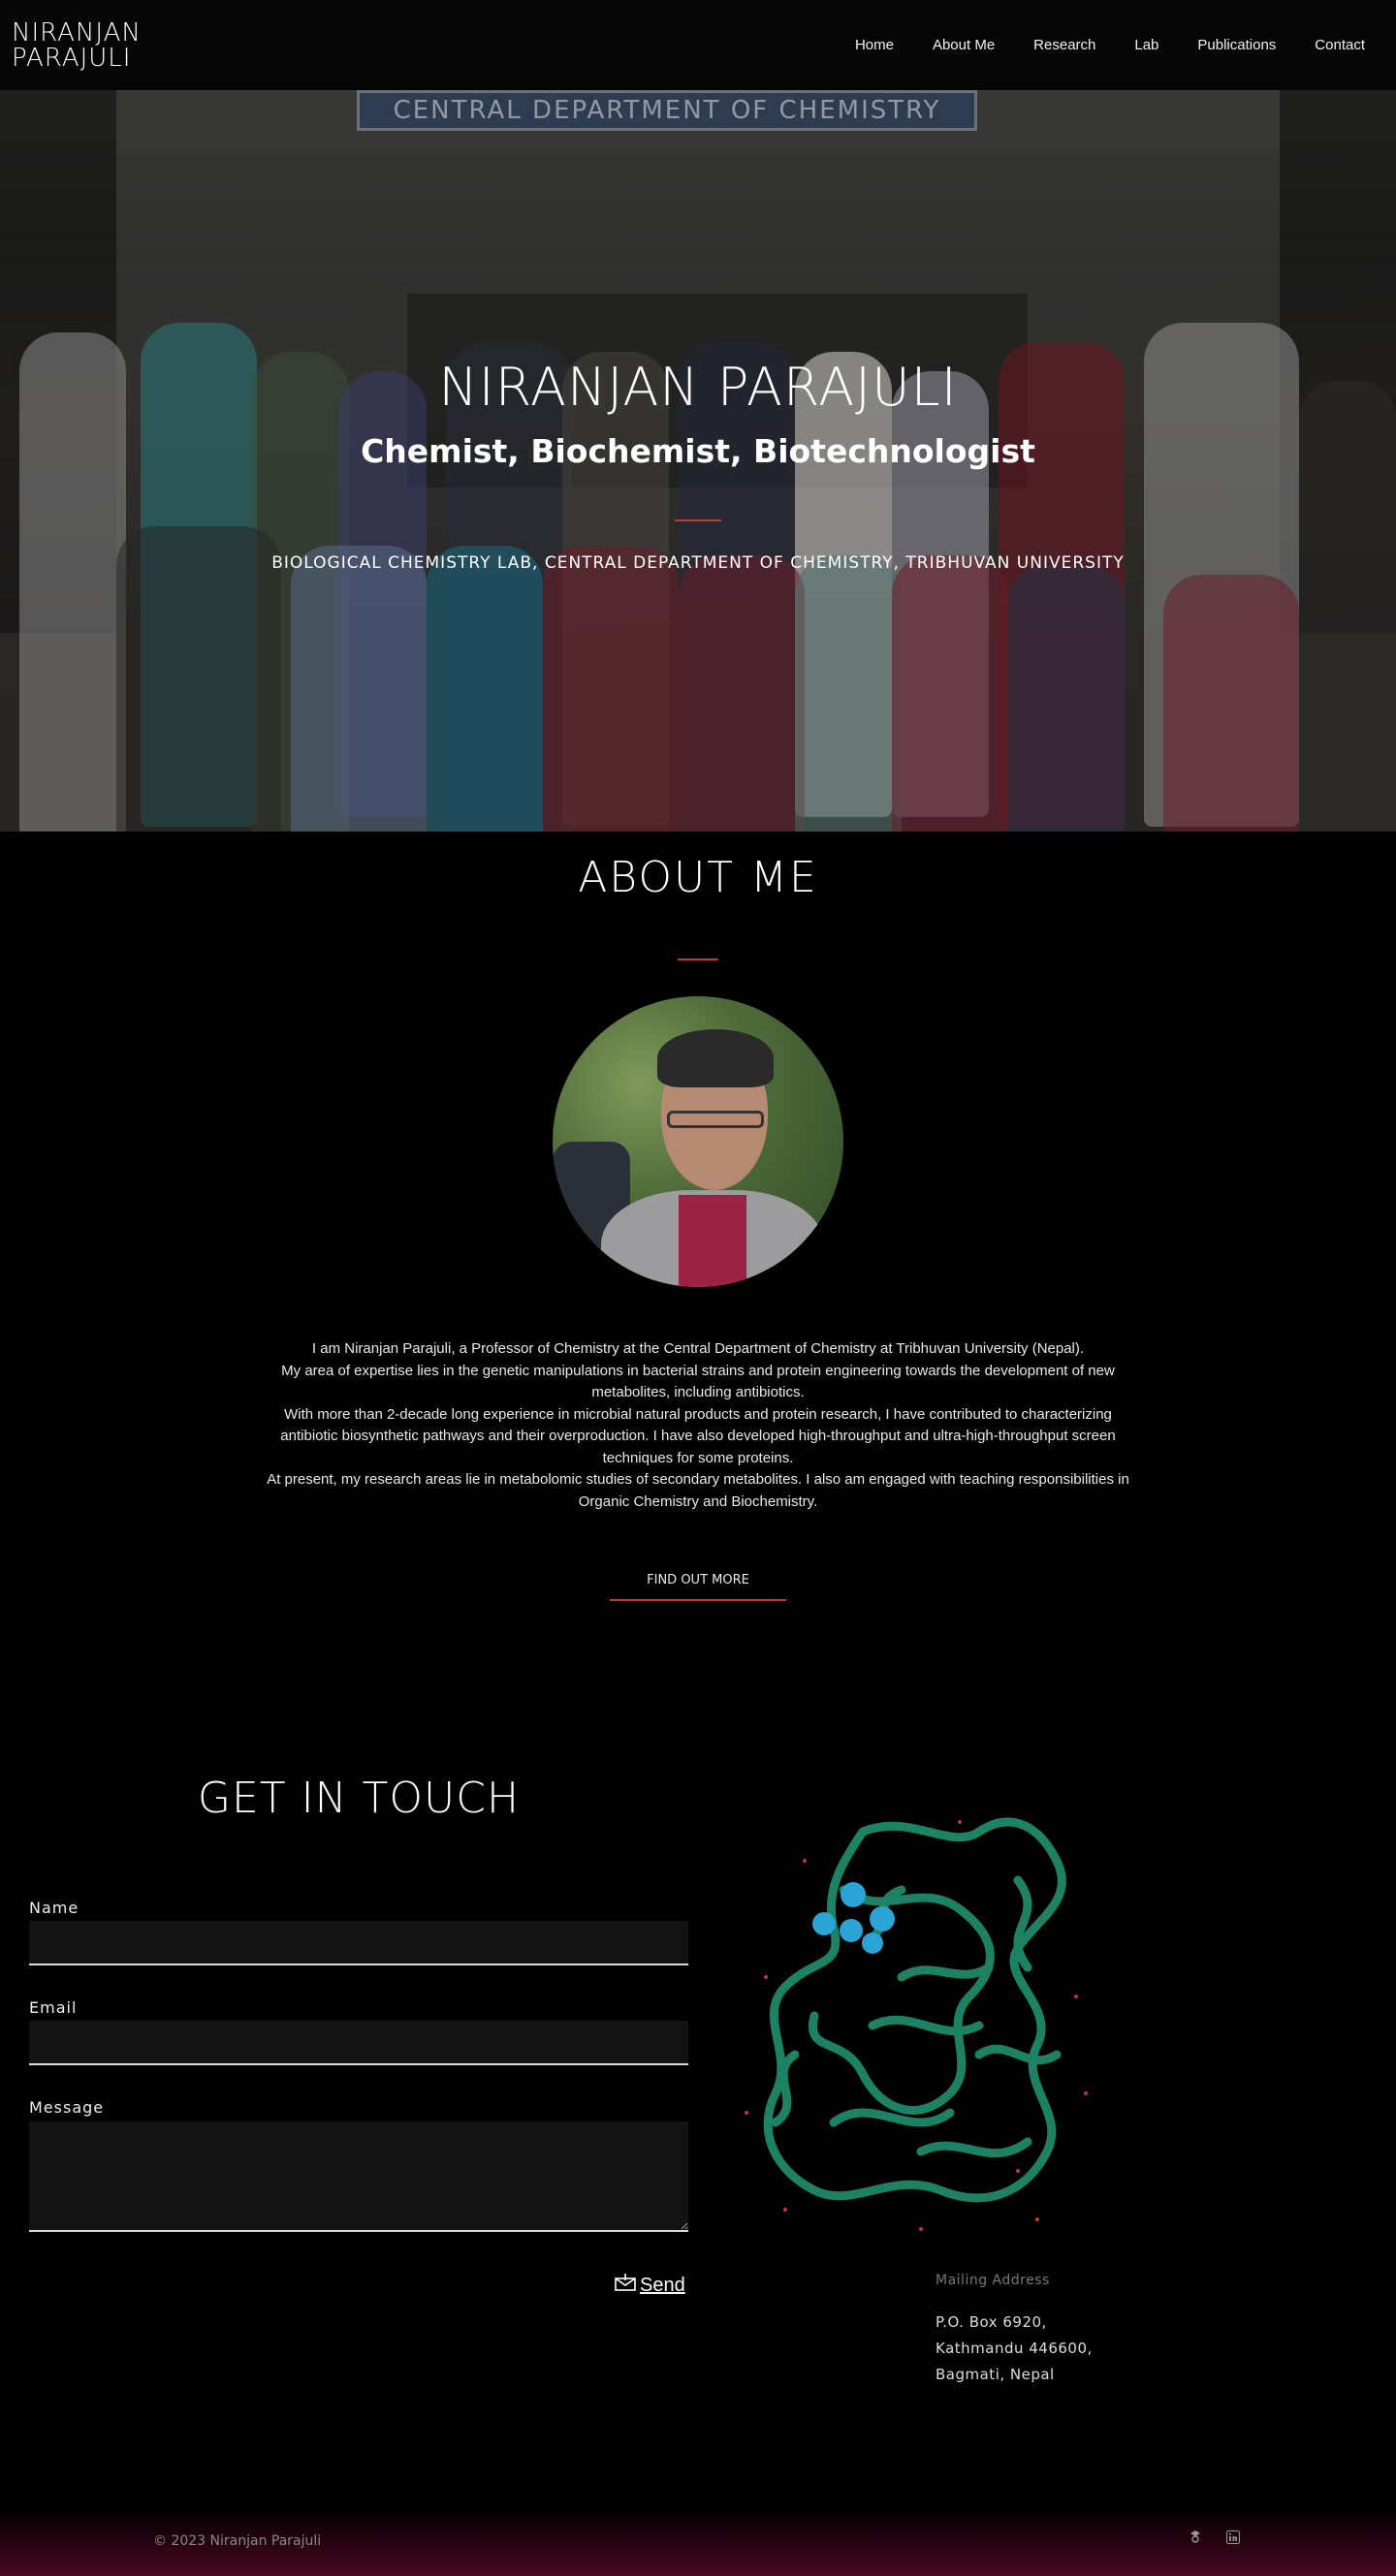 The height and width of the screenshot is (2576, 1396). Describe the element at coordinates (662, 2285) in the screenshot. I see `send-label: Send` at that location.